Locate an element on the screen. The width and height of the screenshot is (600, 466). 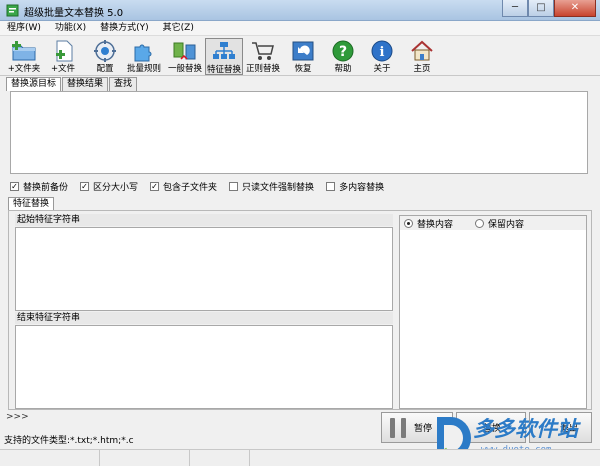
help-icon: ? is located at coordinates (343, 51).